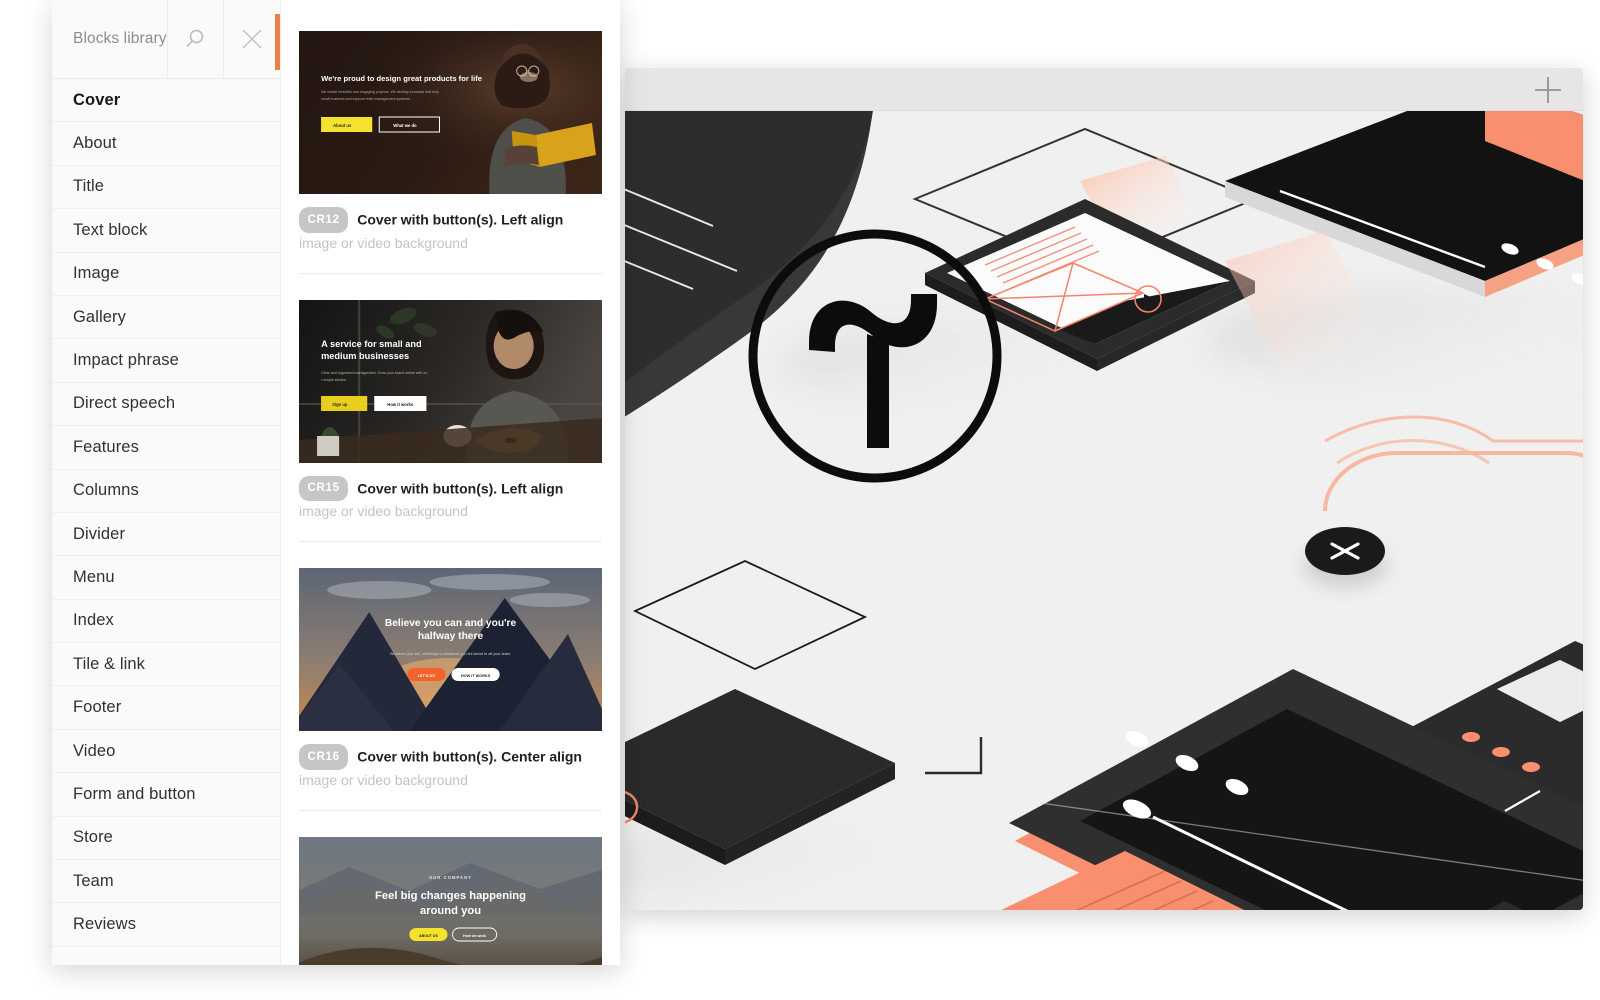 This screenshot has height=1000, width=1600. I want to click on sidebar-item-menu: Menu, so click(166, 578).